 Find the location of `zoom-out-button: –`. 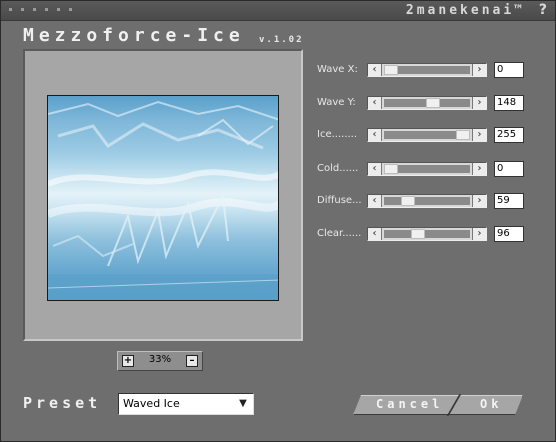

zoom-out-button: – is located at coordinates (192, 361).